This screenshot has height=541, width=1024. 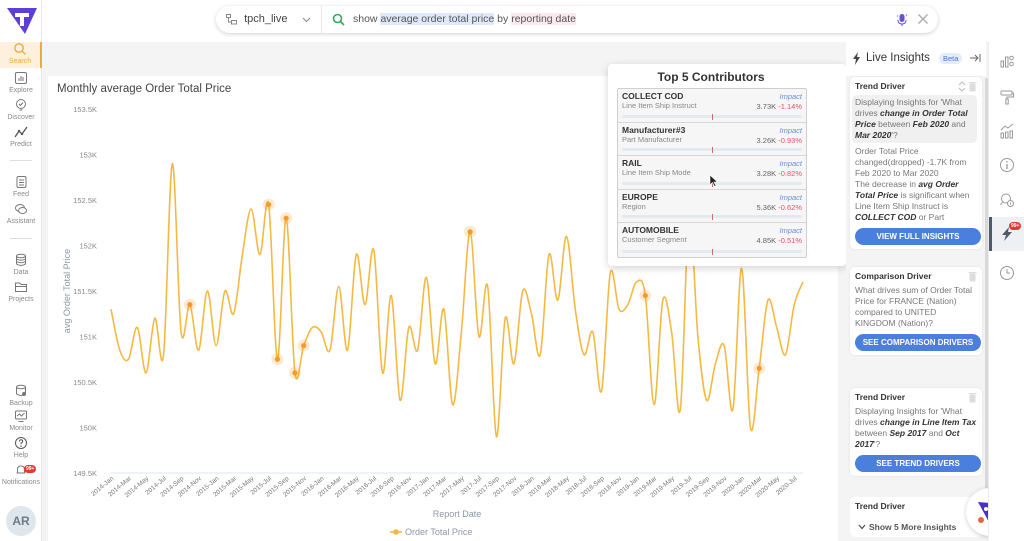 What do you see at coordinates (21, 84) in the screenshot?
I see `nav-explore: Explore` at bounding box center [21, 84].